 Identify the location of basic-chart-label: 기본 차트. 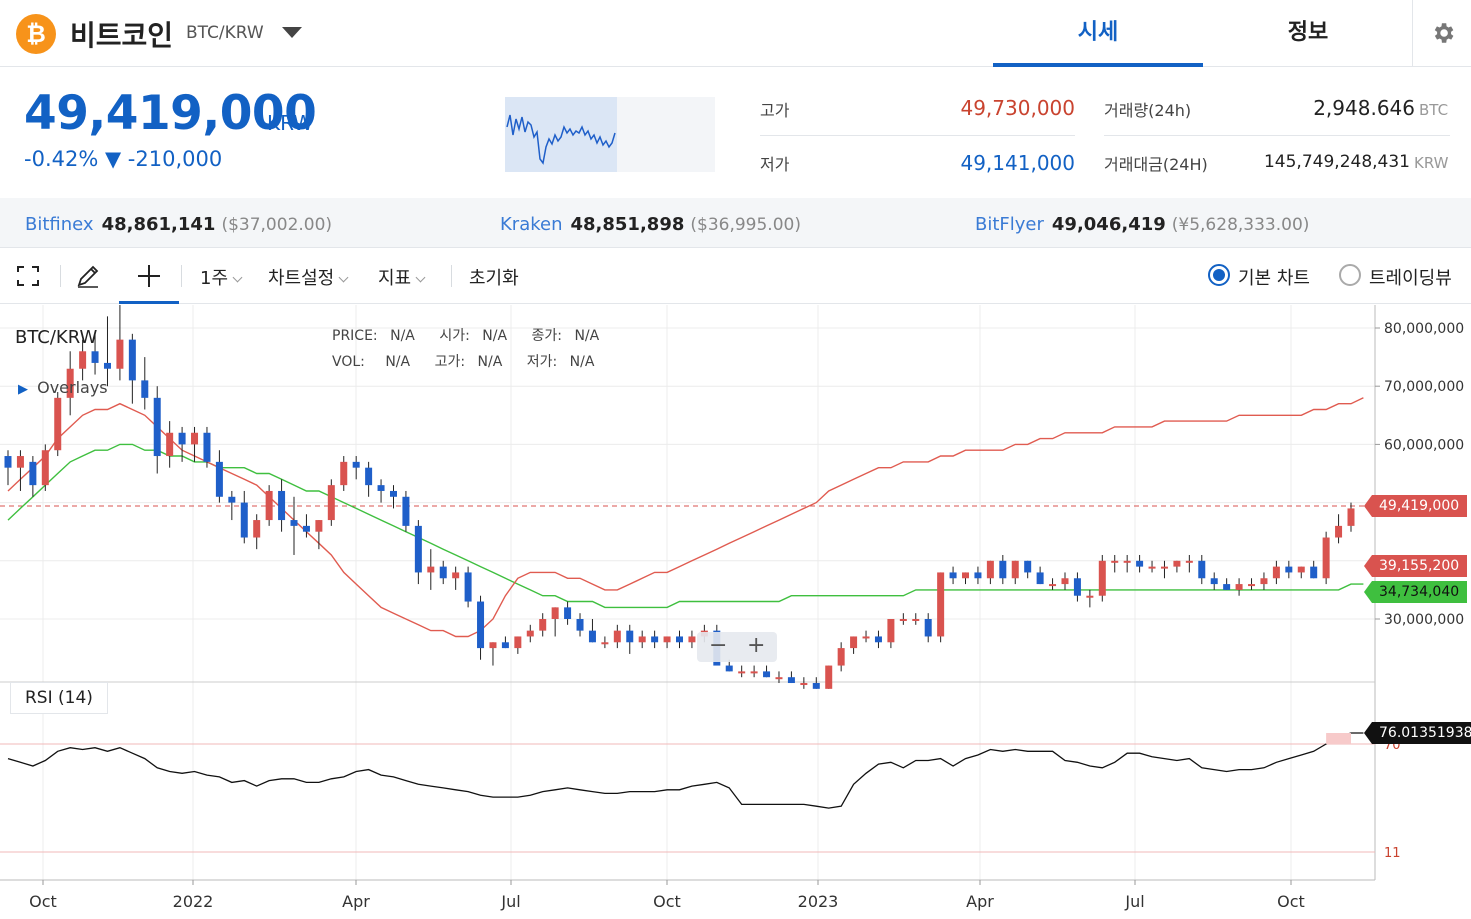
(1274, 277).